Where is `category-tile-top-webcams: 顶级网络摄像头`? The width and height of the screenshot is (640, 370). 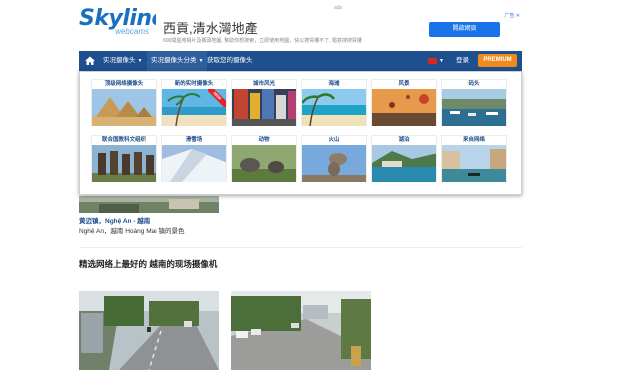
category-tile-top-webcams: 顶级网络摄像头 is located at coordinates (124, 102).